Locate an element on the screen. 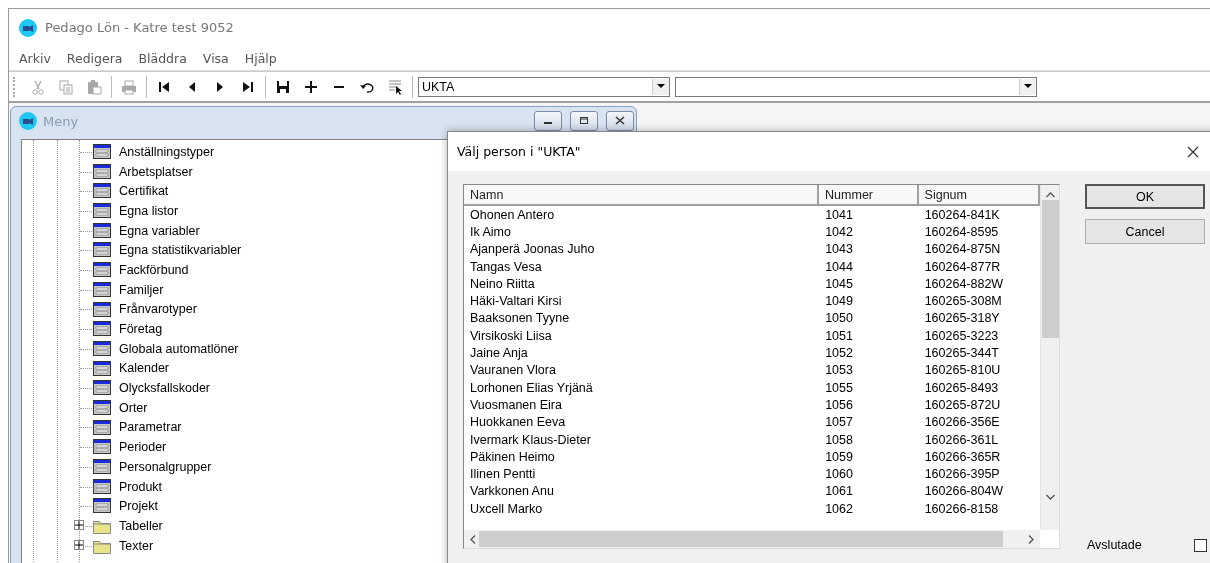 The width and height of the screenshot is (1210, 563). tree-item: Olycksfallskoder is located at coordinates (164, 388).